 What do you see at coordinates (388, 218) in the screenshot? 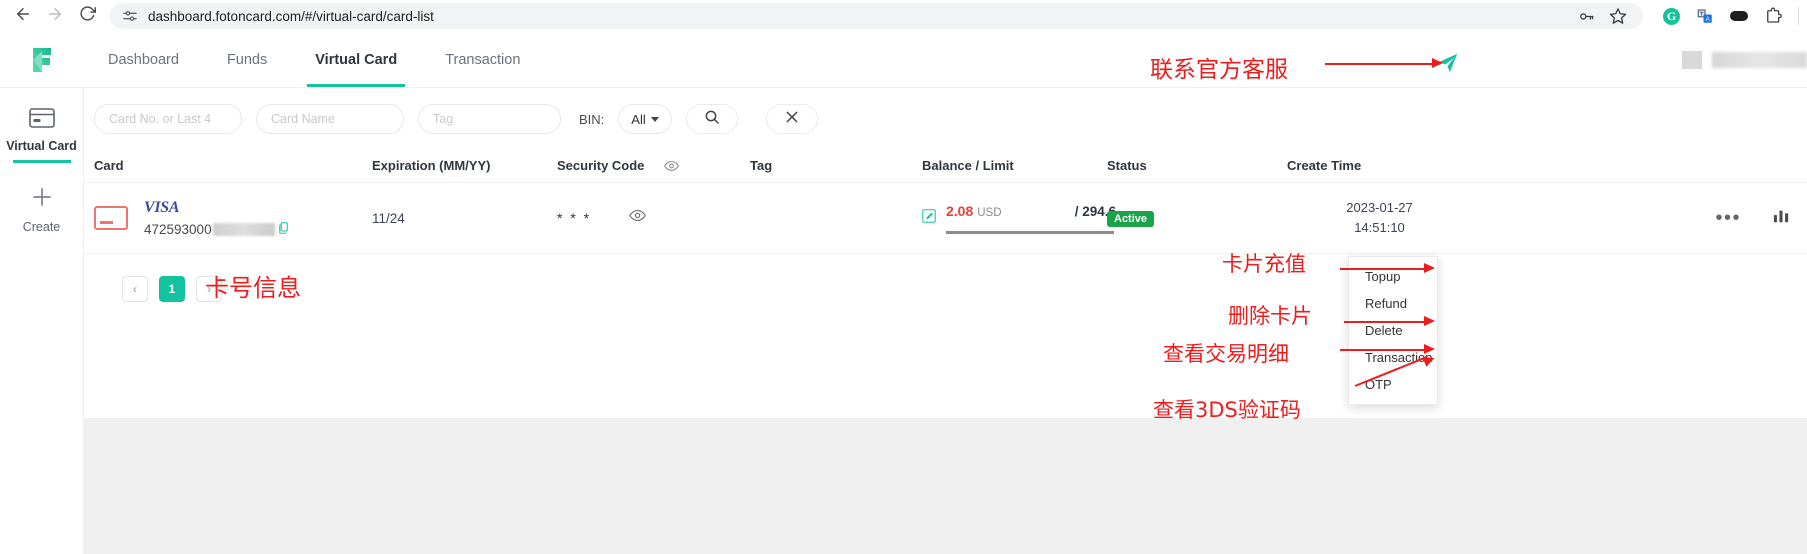
I see `cell-expiration: 11/24` at bounding box center [388, 218].